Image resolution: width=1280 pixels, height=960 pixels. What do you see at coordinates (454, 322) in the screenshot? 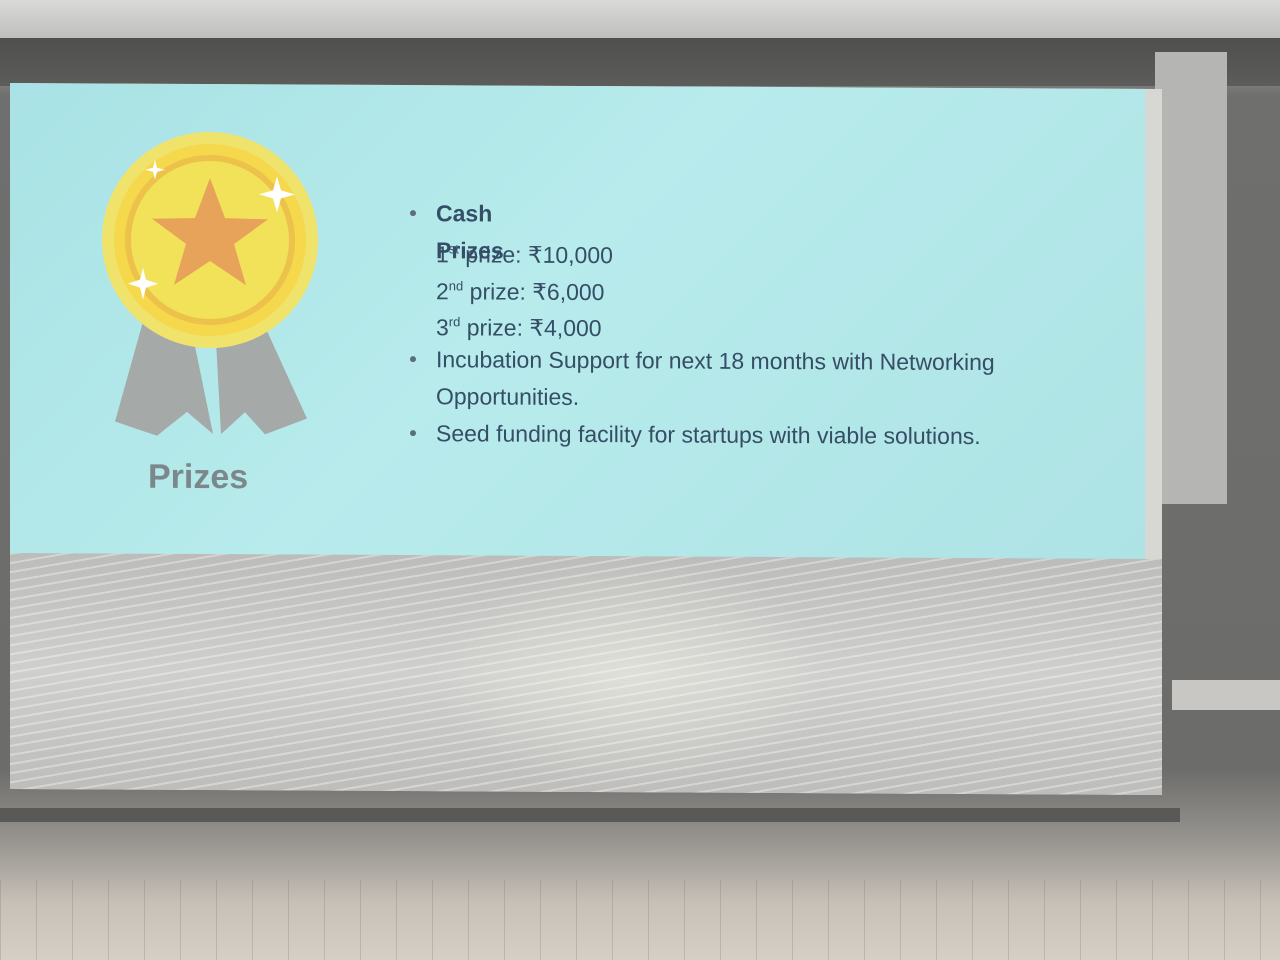
I see `prize-third-suffix: rd` at bounding box center [454, 322].